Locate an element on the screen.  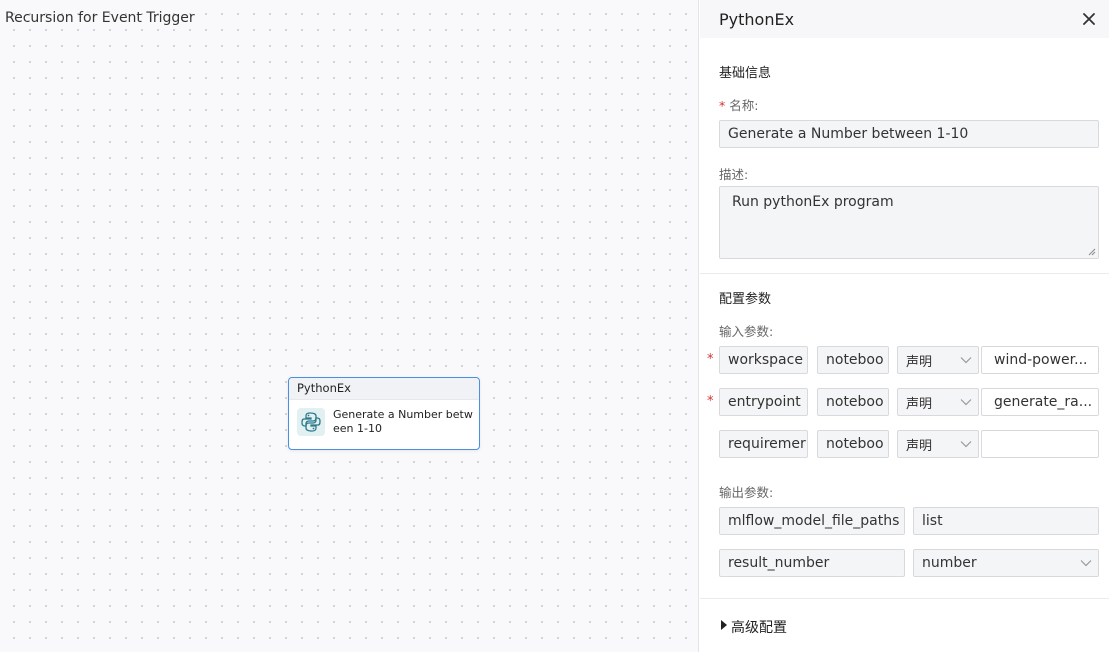
pythonex-node: PythonEx Generate a Number between 1-10 is located at coordinates (384, 413).